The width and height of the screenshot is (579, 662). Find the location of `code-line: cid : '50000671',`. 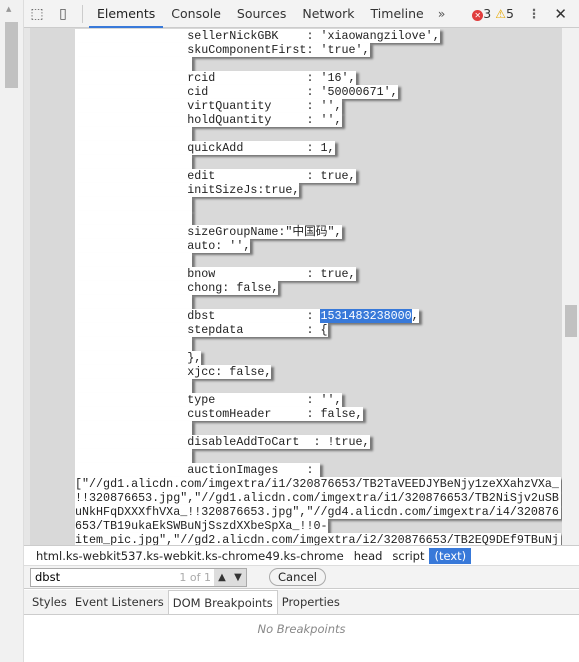

code-line: cid : '50000671', is located at coordinates (236, 92).